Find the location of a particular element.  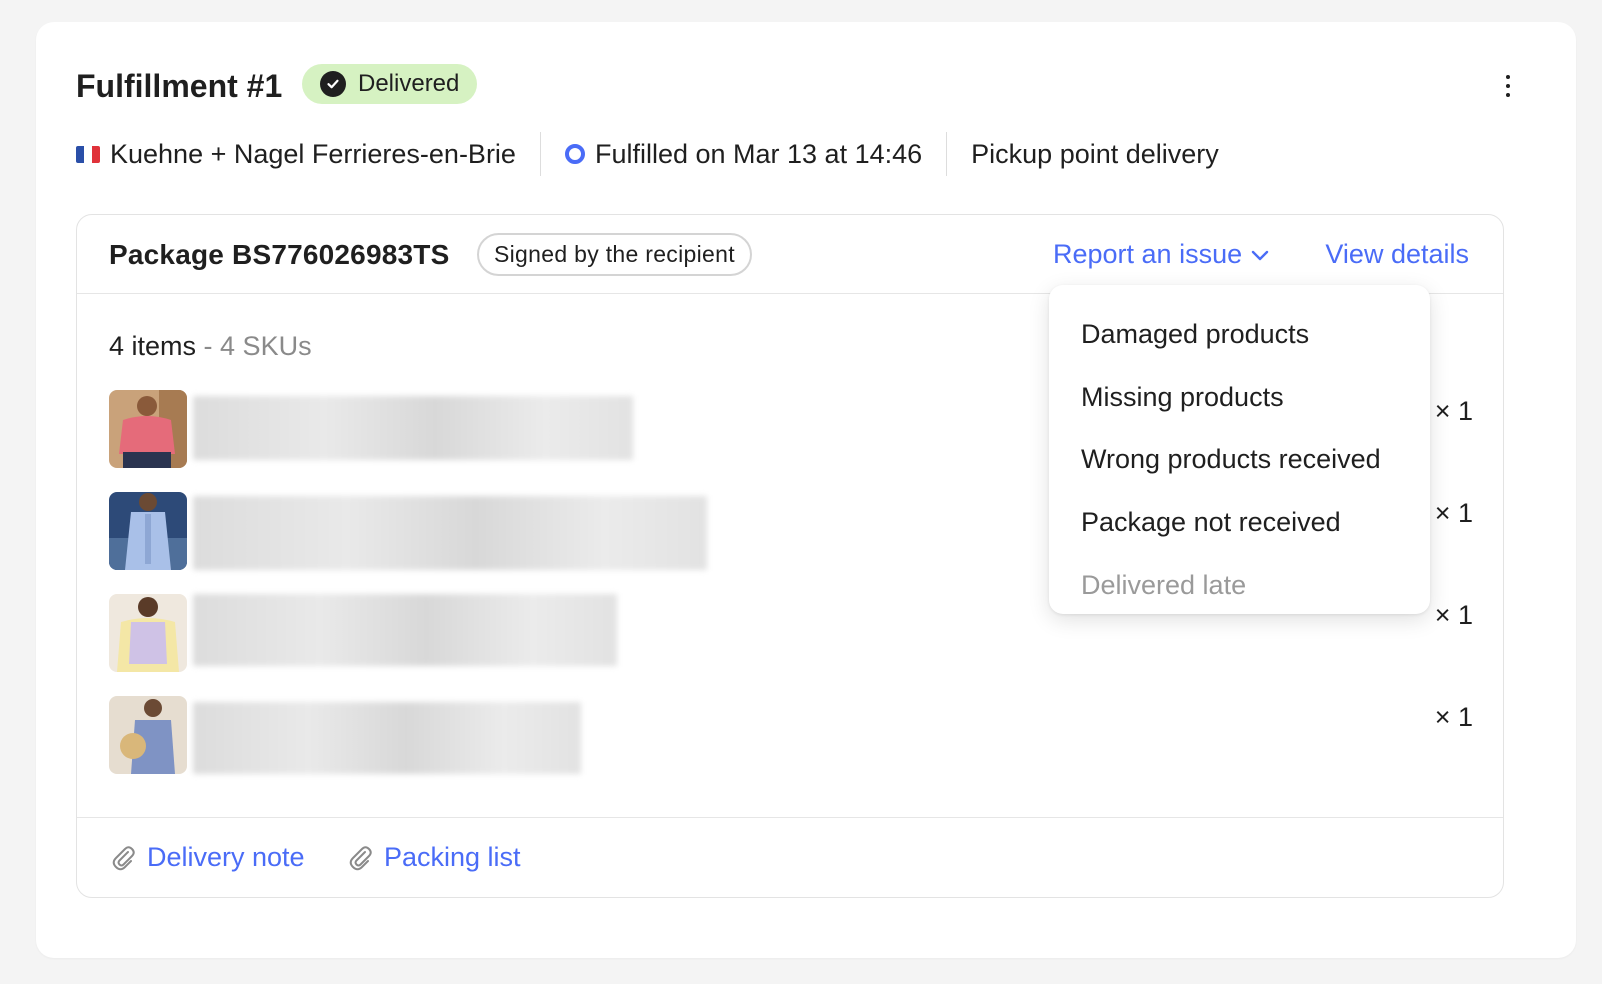

menu-item-package-not-received: Package not received is located at coordinates (1239, 522).